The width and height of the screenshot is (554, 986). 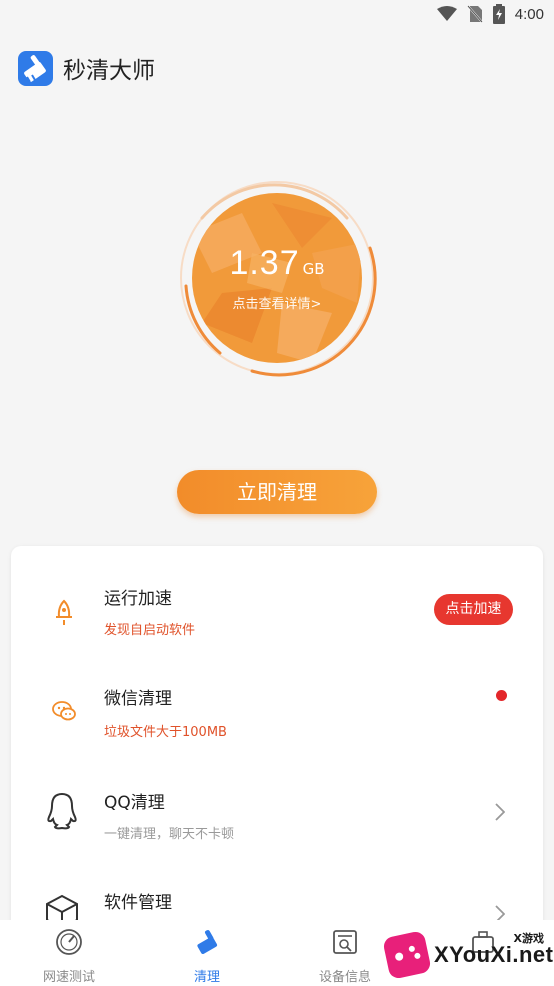 What do you see at coordinates (344, 977) in the screenshot?
I see `tab-label: 设备信息` at bounding box center [344, 977].